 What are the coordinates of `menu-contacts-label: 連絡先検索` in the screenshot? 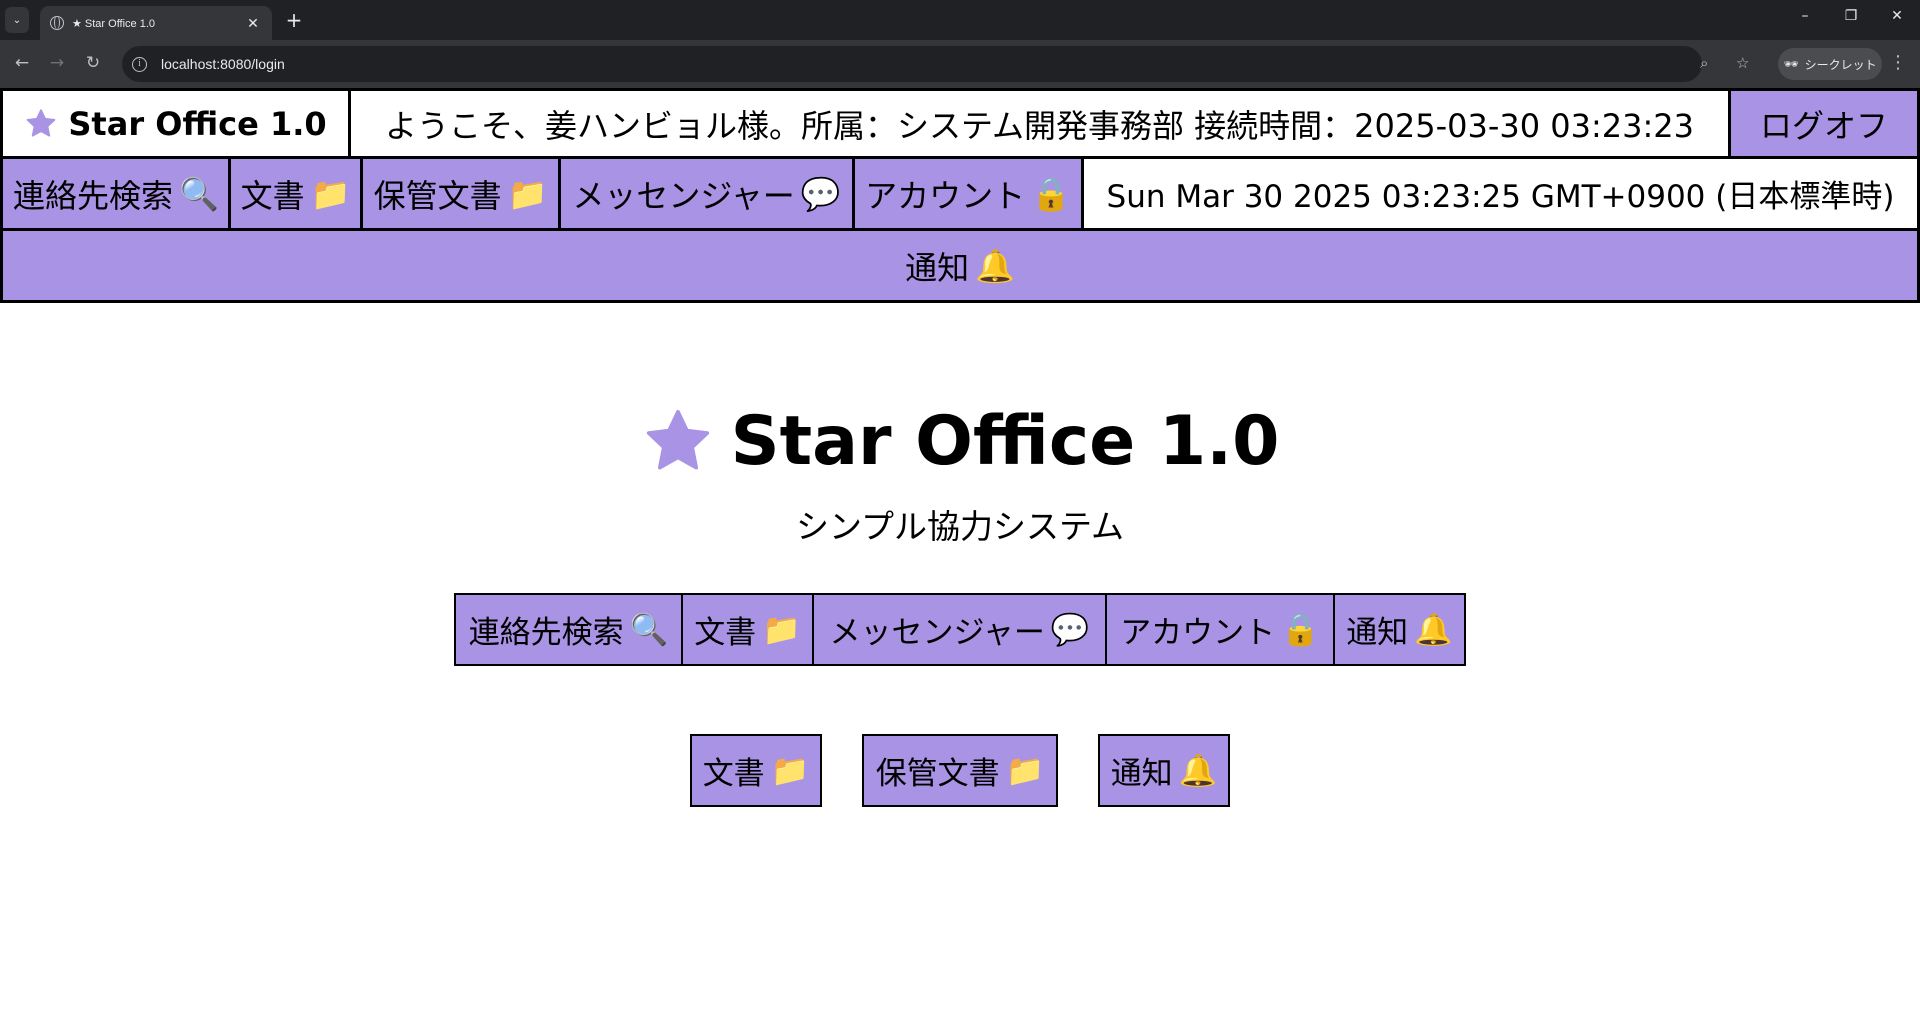 It's located at (546, 633).